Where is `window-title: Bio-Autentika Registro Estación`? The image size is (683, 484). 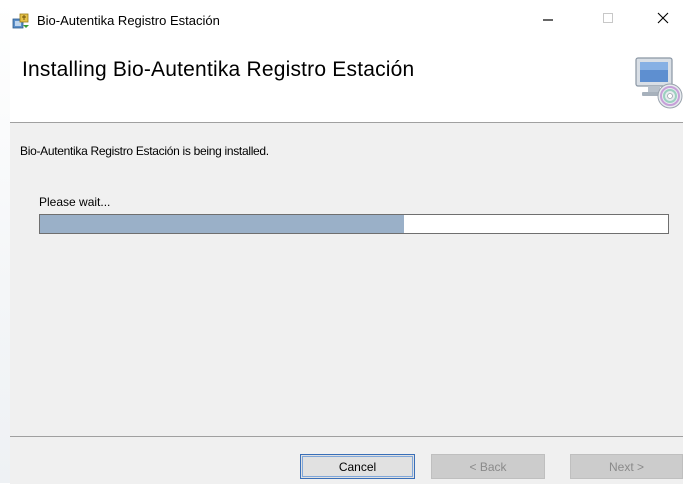 window-title: Bio-Autentika Registro Estación is located at coordinates (128, 20).